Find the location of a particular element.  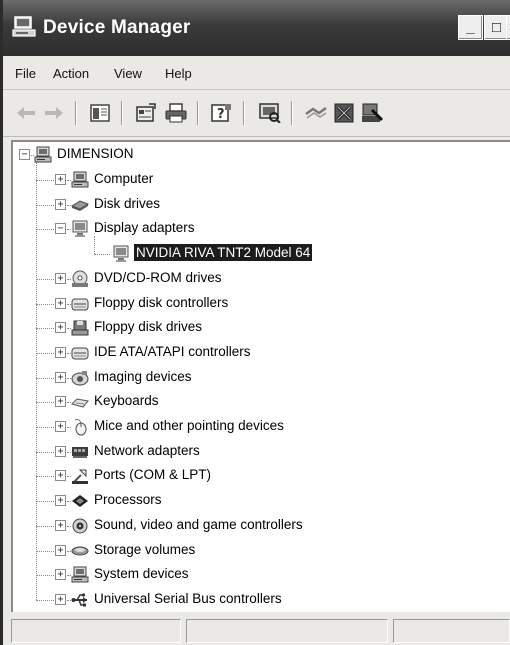

cd-drive-icon is located at coordinates (80, 279).